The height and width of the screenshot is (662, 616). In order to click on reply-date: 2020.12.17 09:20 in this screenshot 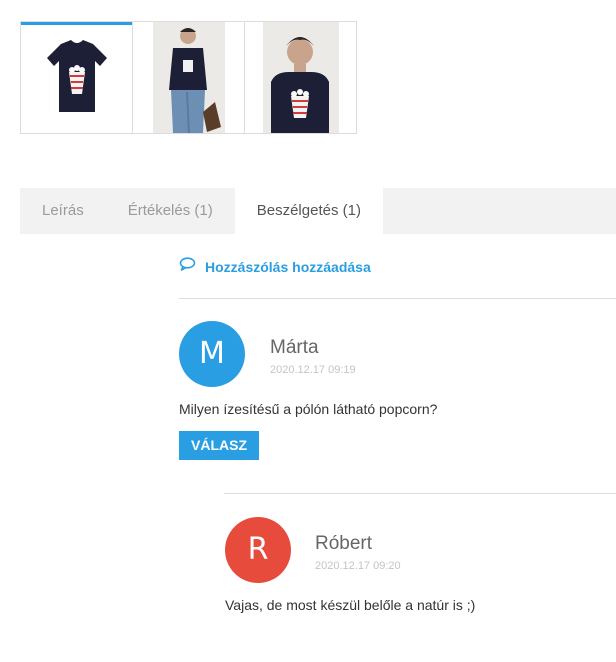, I will do `click(358, 566)`.